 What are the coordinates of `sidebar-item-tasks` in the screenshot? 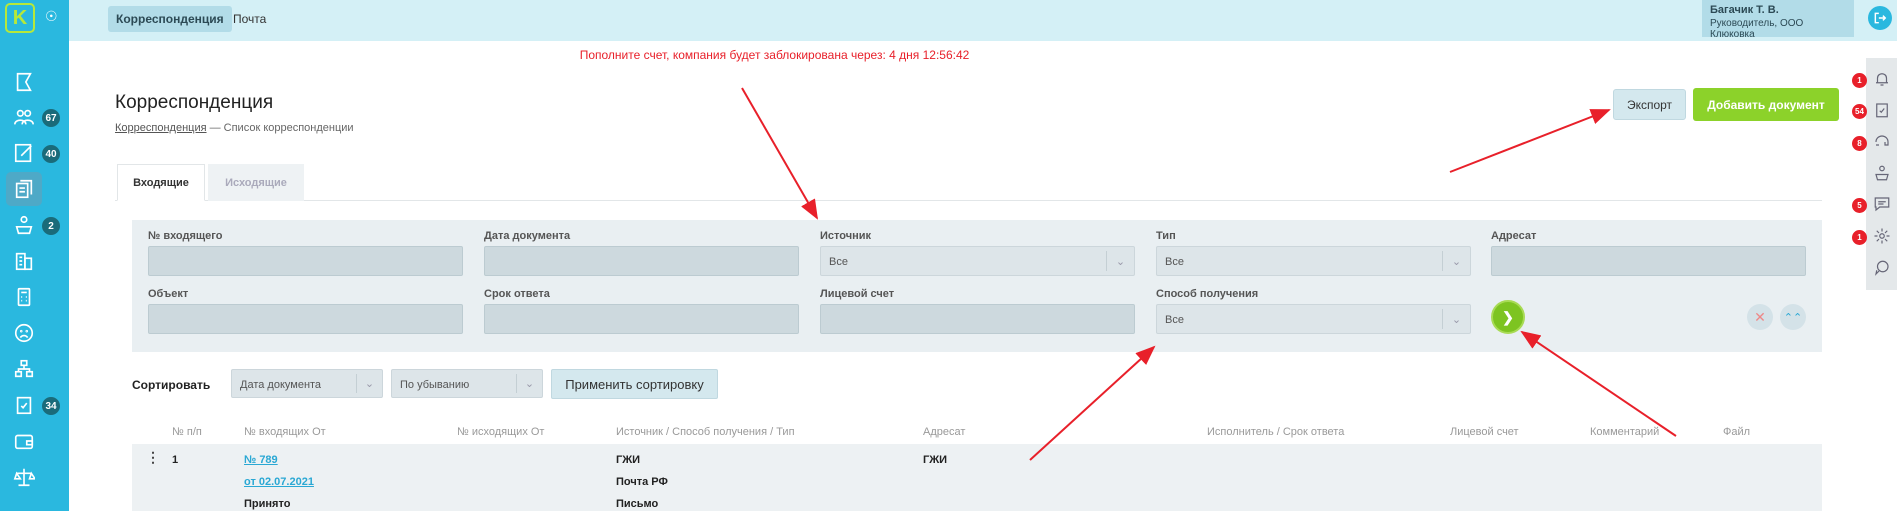 It's located at (24, 153).